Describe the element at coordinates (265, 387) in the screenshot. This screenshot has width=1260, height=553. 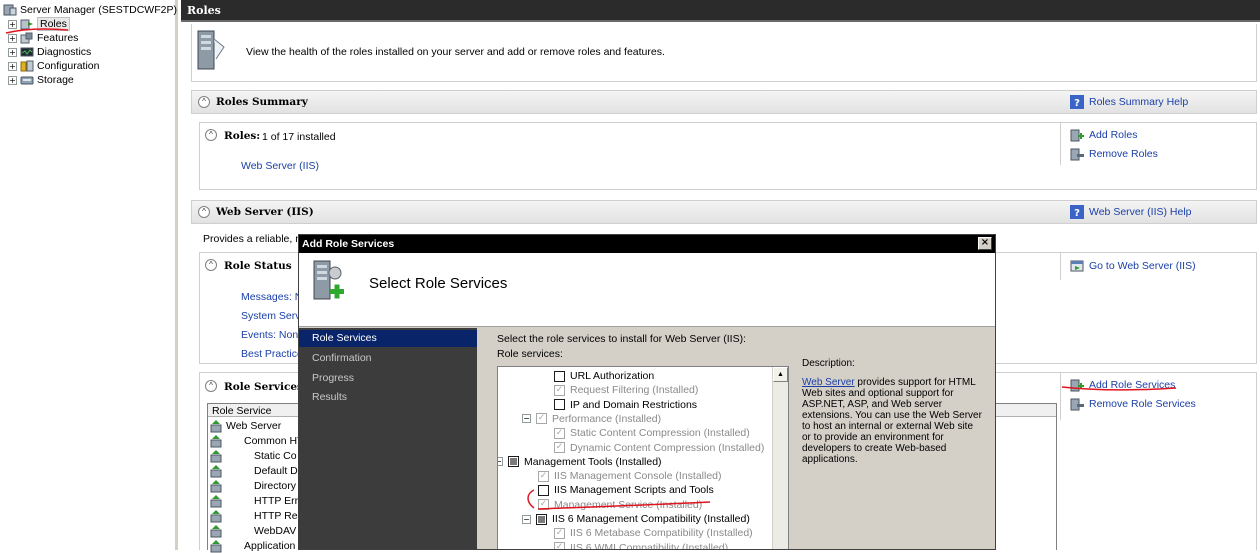
I see `role-services-title: Role Services:` at that location.